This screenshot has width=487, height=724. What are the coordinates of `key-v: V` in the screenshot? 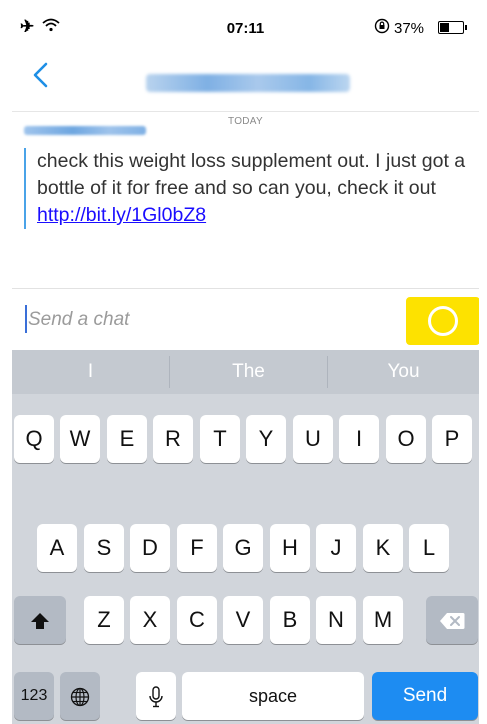 It's located at (243, 620).